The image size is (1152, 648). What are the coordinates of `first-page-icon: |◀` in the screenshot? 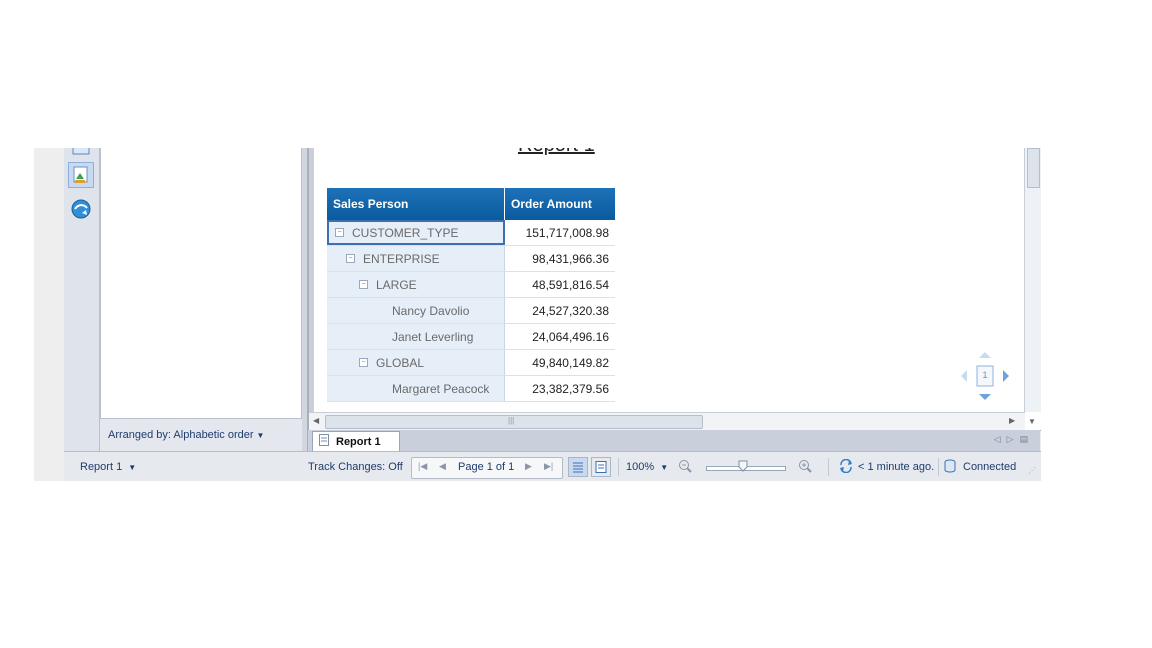 It's located at (422, 466).